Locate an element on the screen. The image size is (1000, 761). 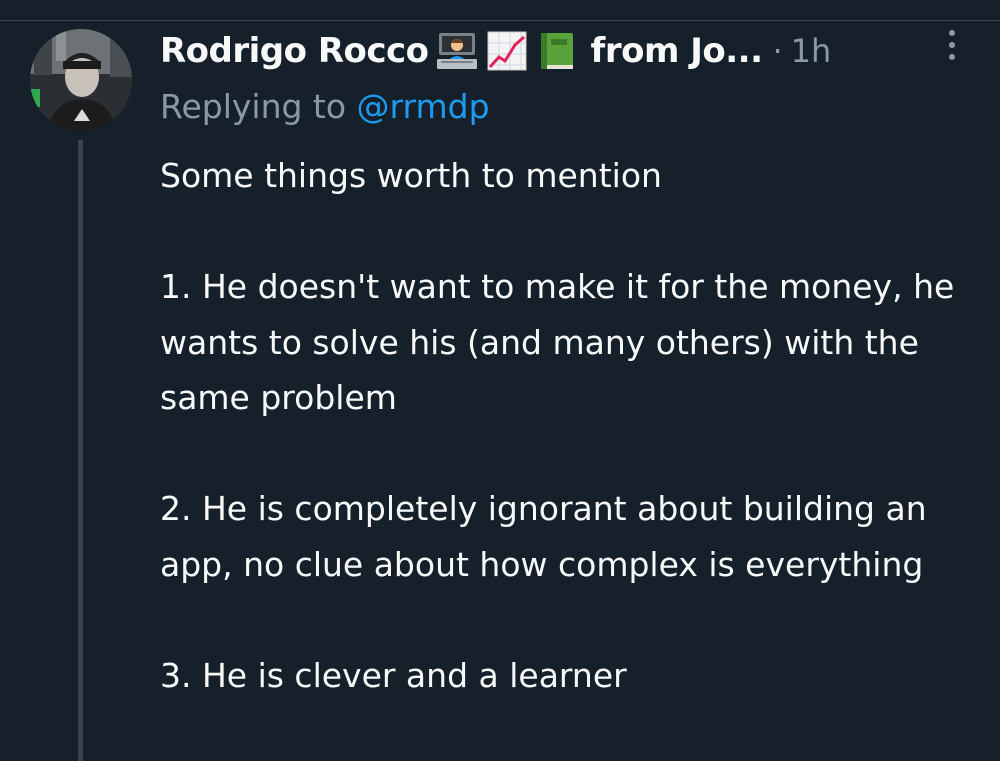
author-name: Rodrigo Rocco is located at coordinates (294, 51).